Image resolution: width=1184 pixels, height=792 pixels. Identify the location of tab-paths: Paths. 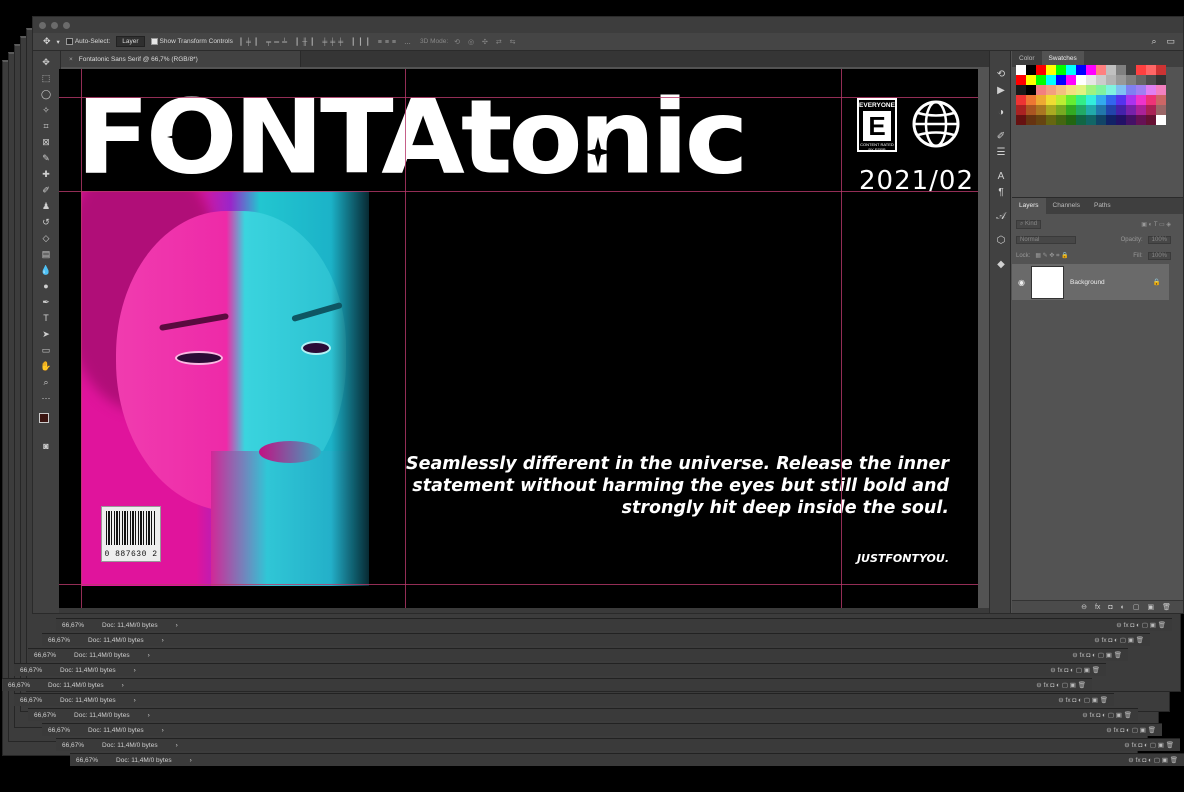
(1102, 206).